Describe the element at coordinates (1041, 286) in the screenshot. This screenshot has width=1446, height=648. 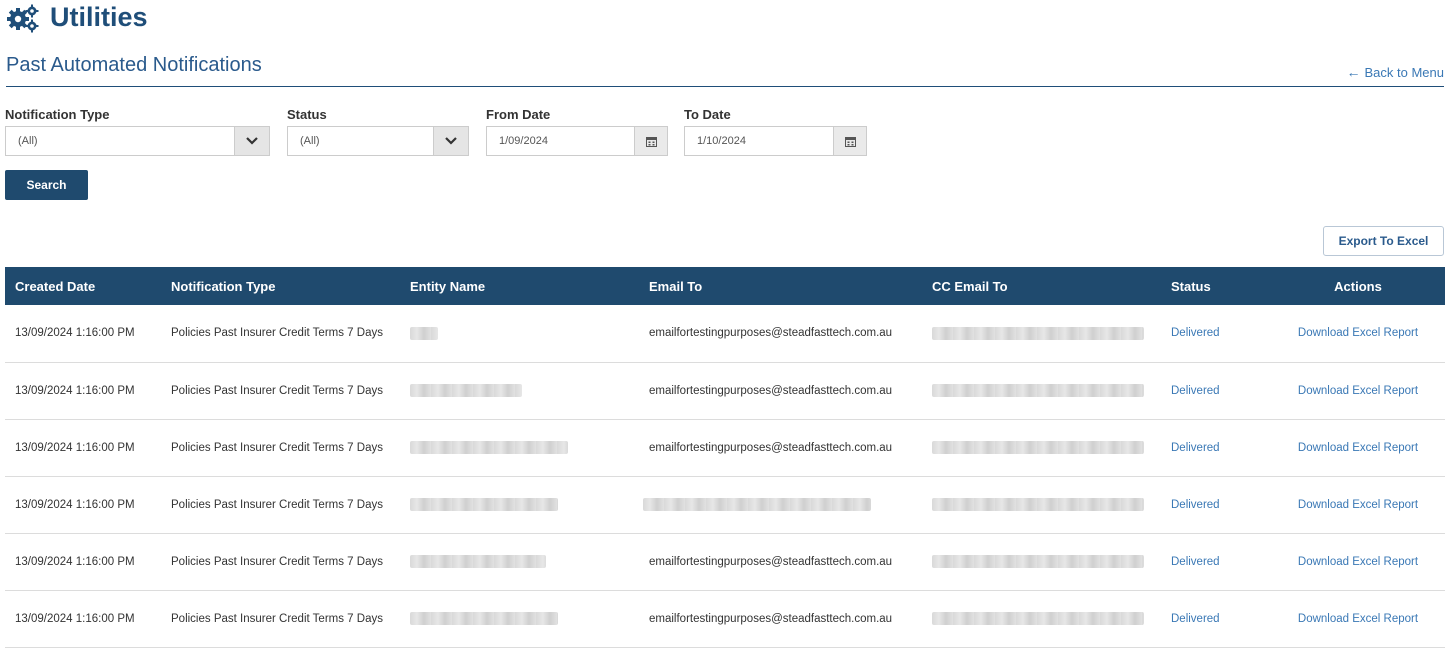
I see `column-header: CC Email To` at that location.